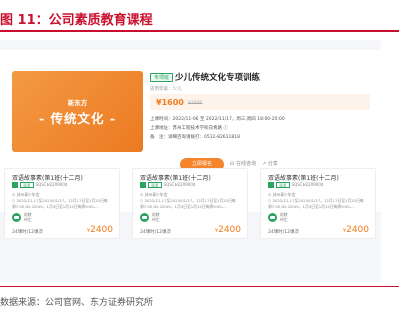 The height and width of the screenshot is (323, 399). Describe the element at coordinates (199, 16) in the screenshot. I see `figure-header: 图 11：公司素质教育课程` at that location.